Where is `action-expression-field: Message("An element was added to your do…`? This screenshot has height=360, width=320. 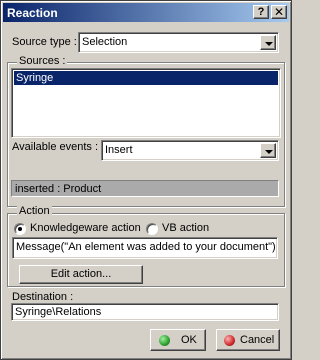
action-expression-field: Message("An element was added to your do… is located at coordinates (145, 248).